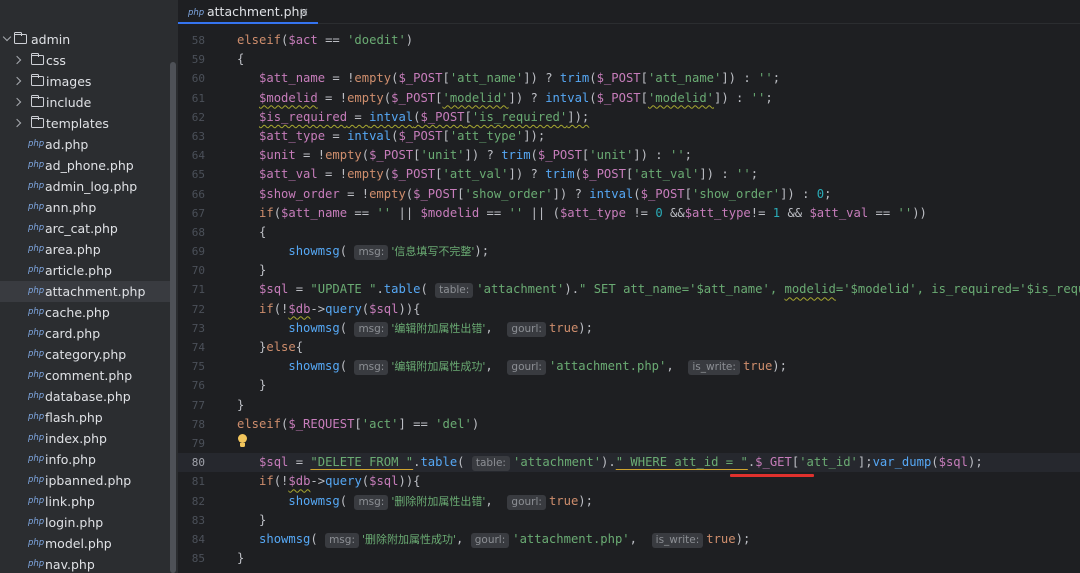 The height and width of the screenshot is (573, 1080). I want to click on lightbulb-icon, so click(242, 441).